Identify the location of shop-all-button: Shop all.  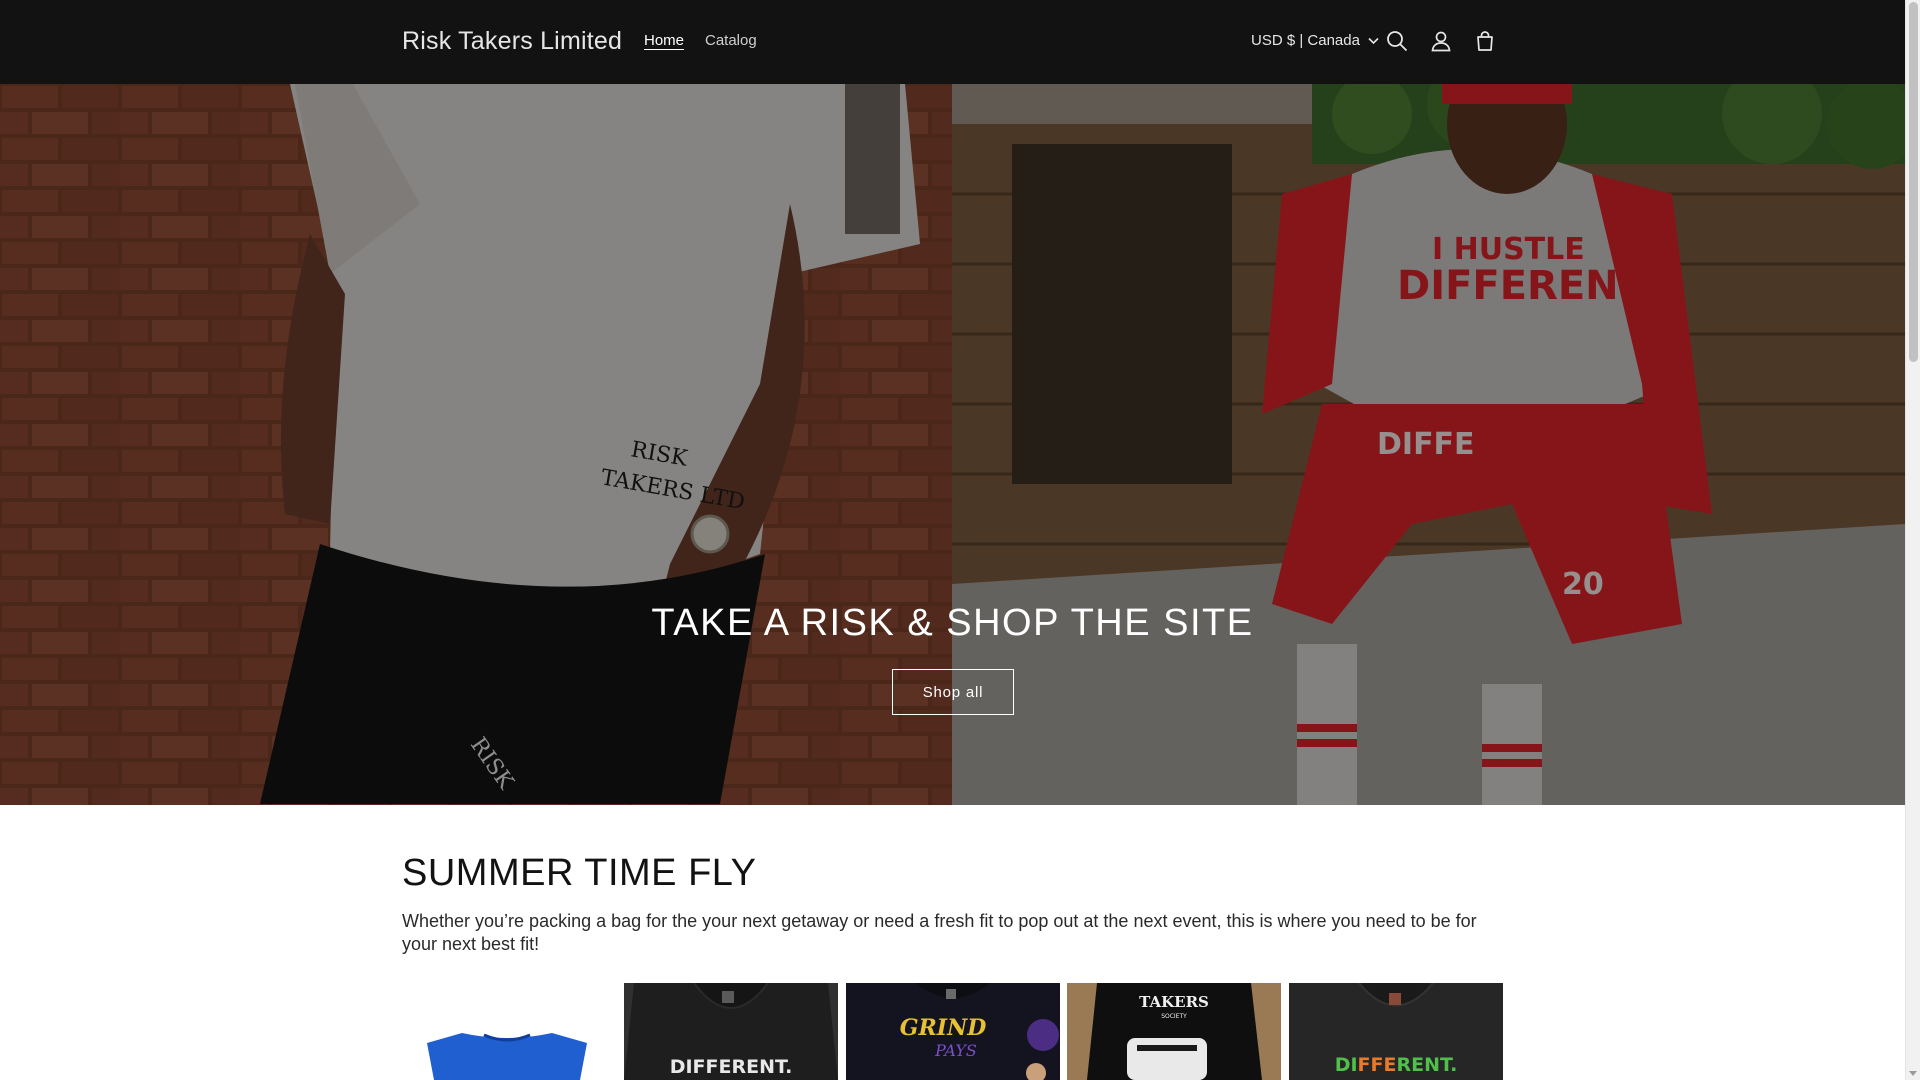
(953, 692).